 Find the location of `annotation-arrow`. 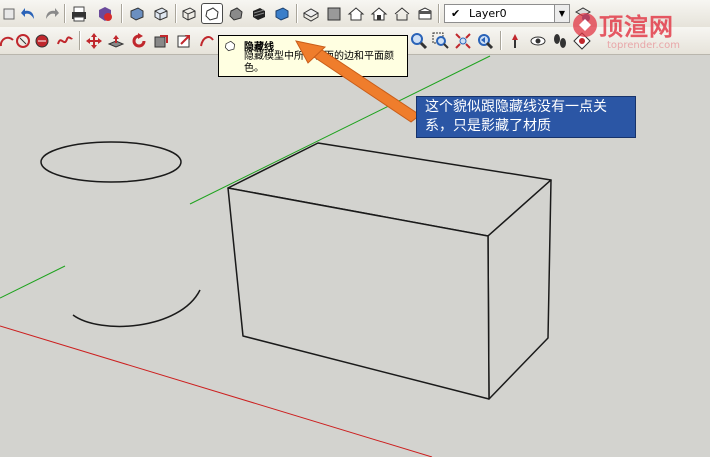

annotation-arrow is located at coordinates (358, 81).